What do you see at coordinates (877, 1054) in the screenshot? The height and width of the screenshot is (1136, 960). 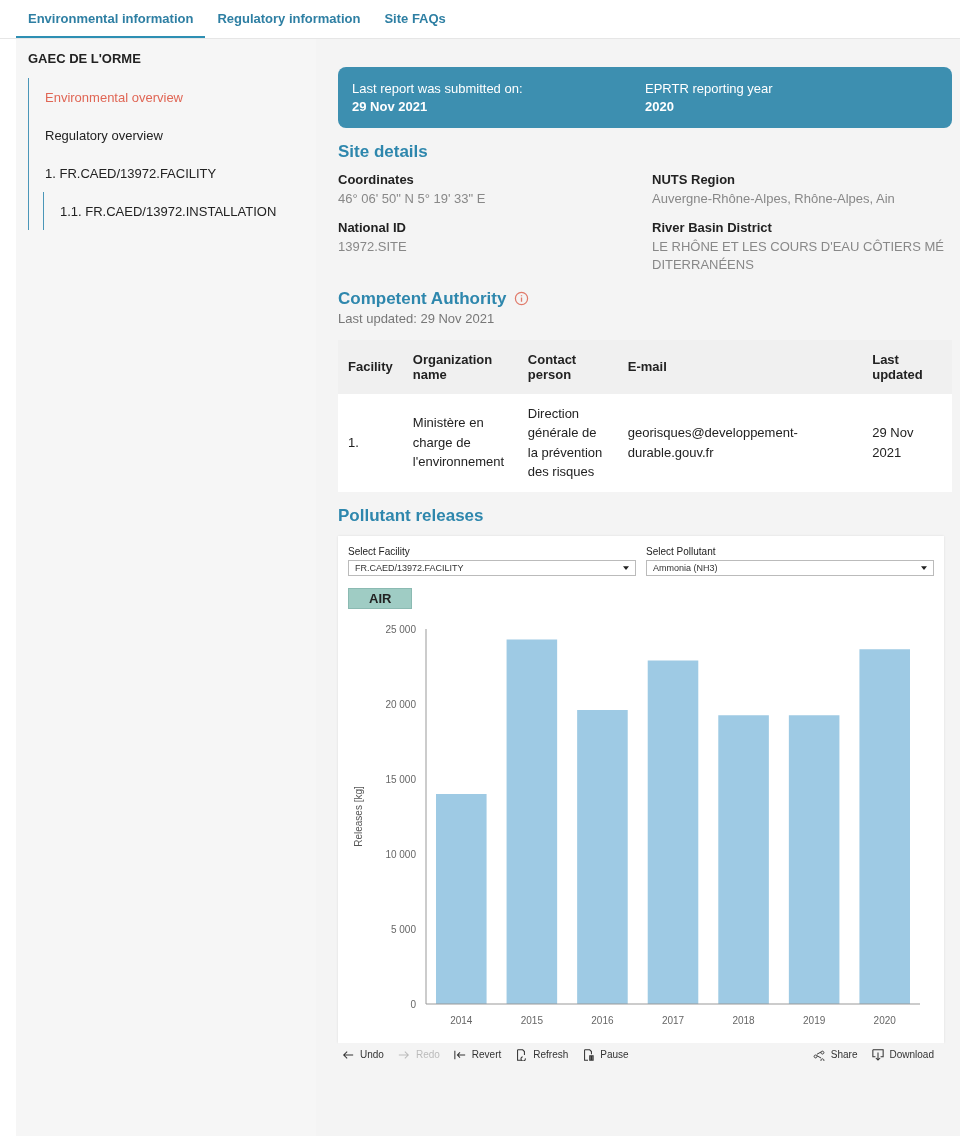 I see `download-icon` at bounding box center [877, 1054].